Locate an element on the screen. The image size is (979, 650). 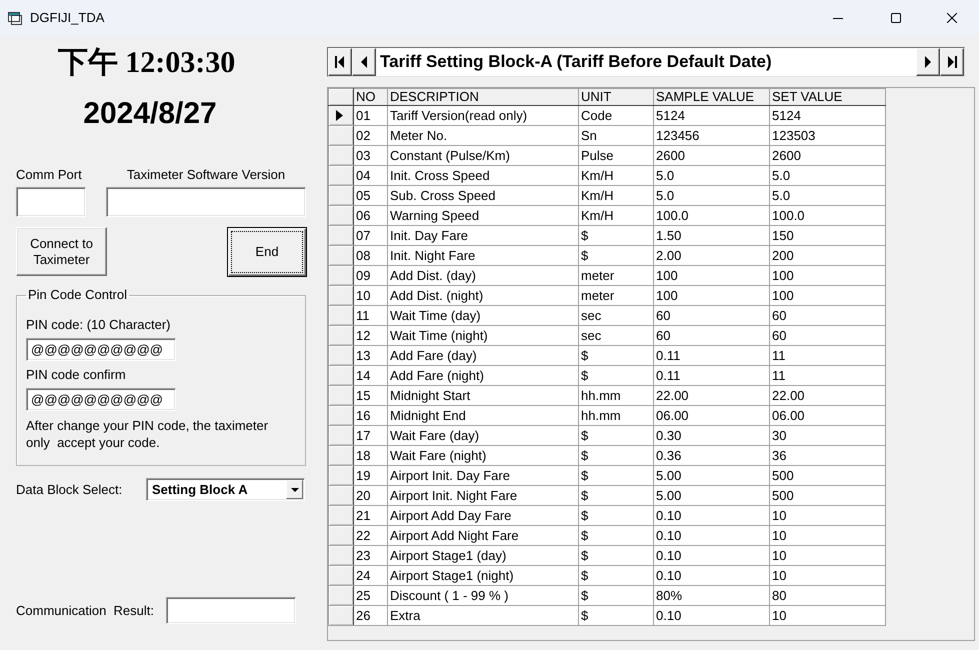
skip-first-icon is located at coordinates (340, 62).